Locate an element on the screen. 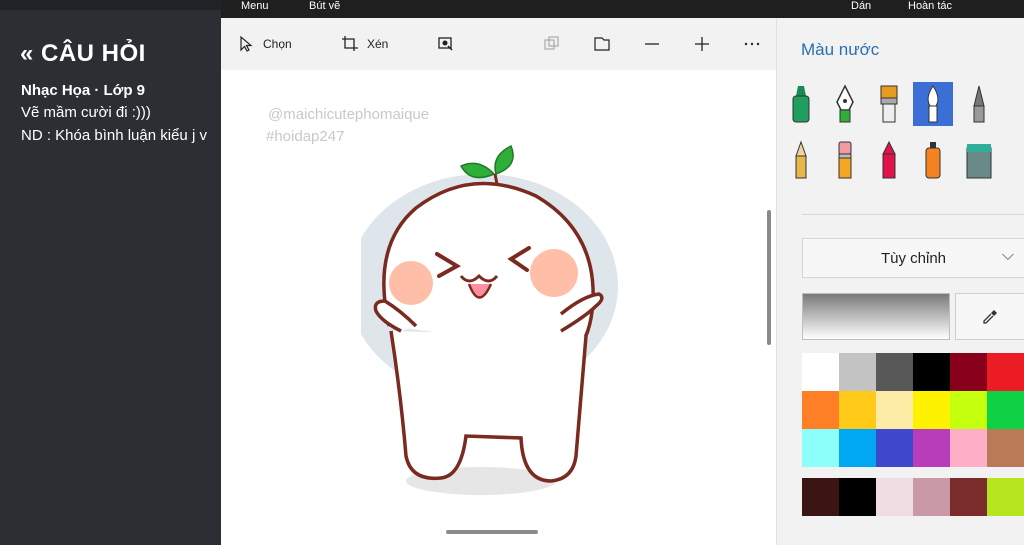  select-label: Chọn is located at coordinates (277, 44).